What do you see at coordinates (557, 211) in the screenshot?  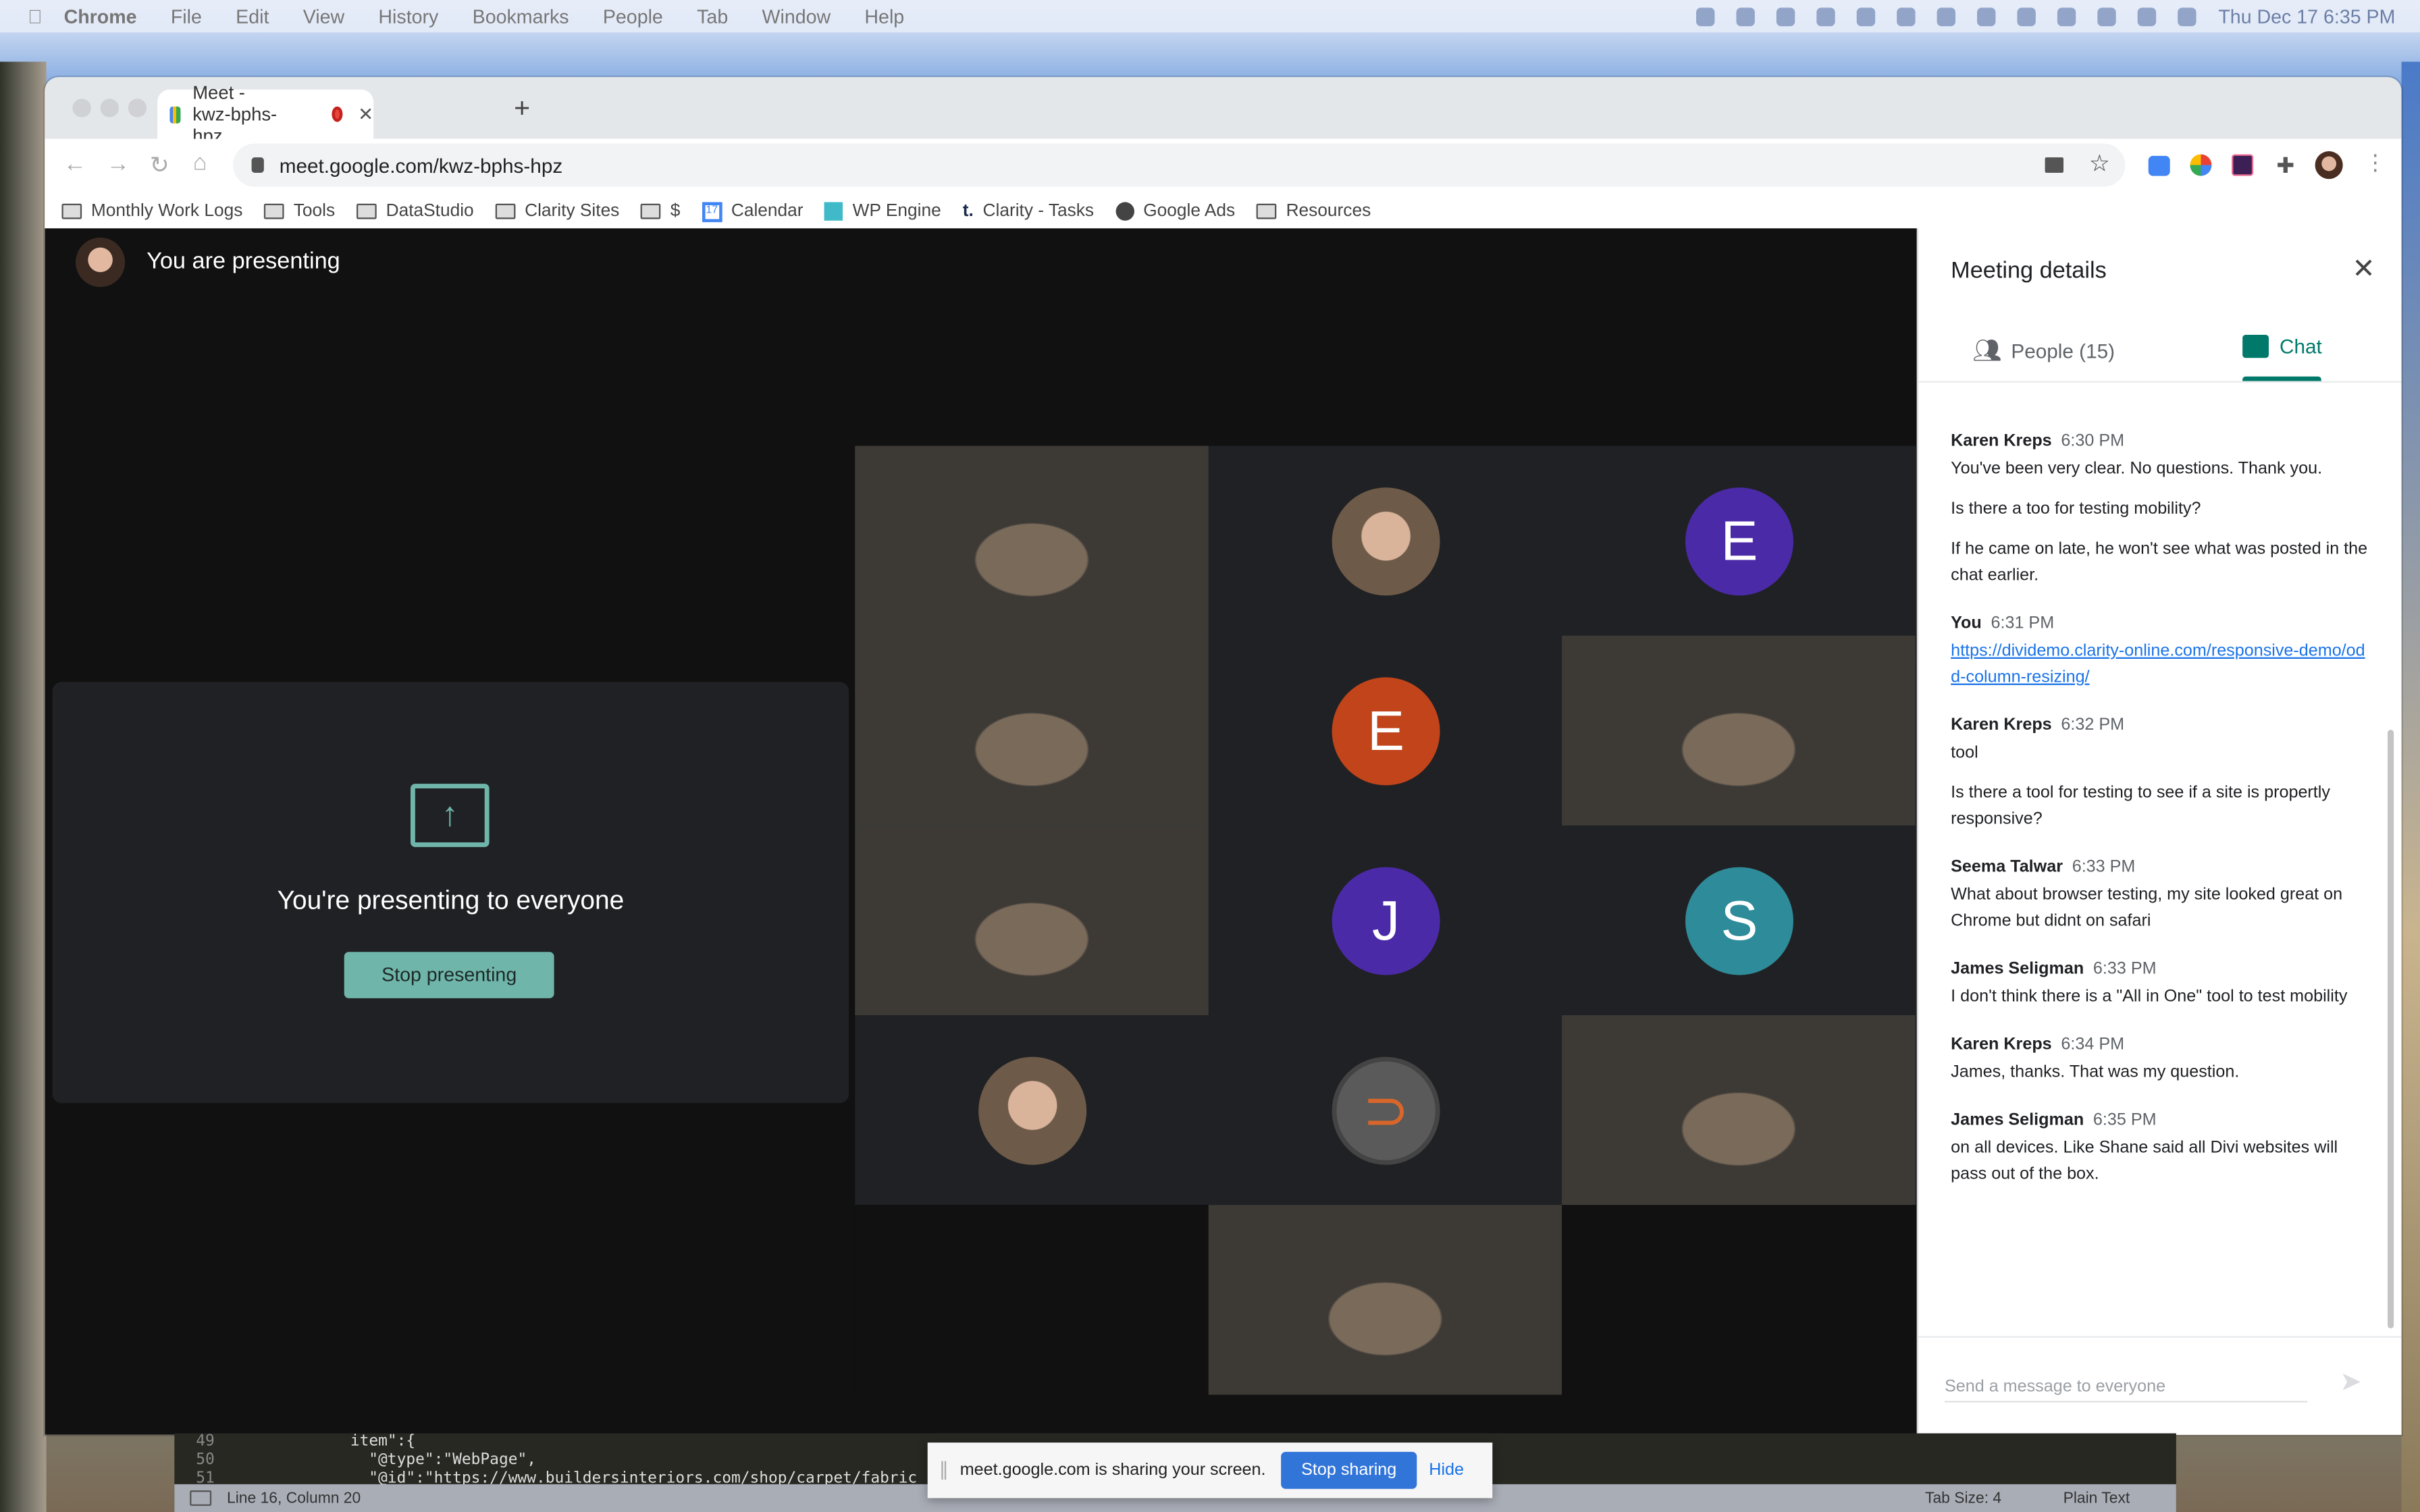 I see `bookmark-clarity-sites: Clarity Sites` at bounding box center [557, 211].